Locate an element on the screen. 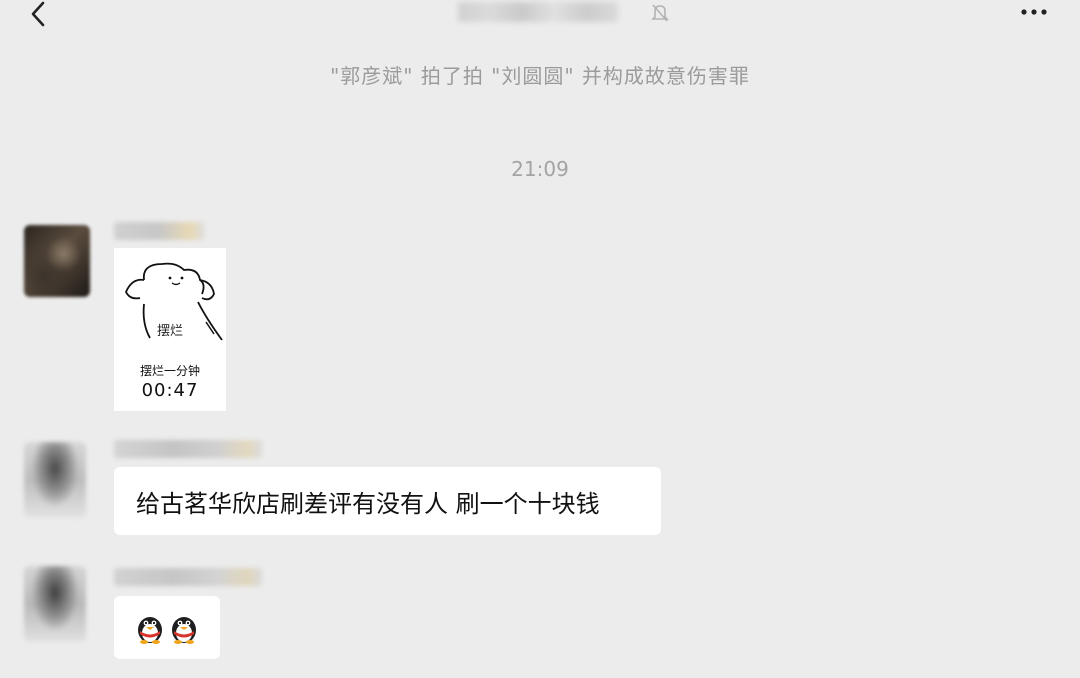 Image resolution: width=1080 pixels, height=678 pixels. more-button is located at coordinates (1036, 12).